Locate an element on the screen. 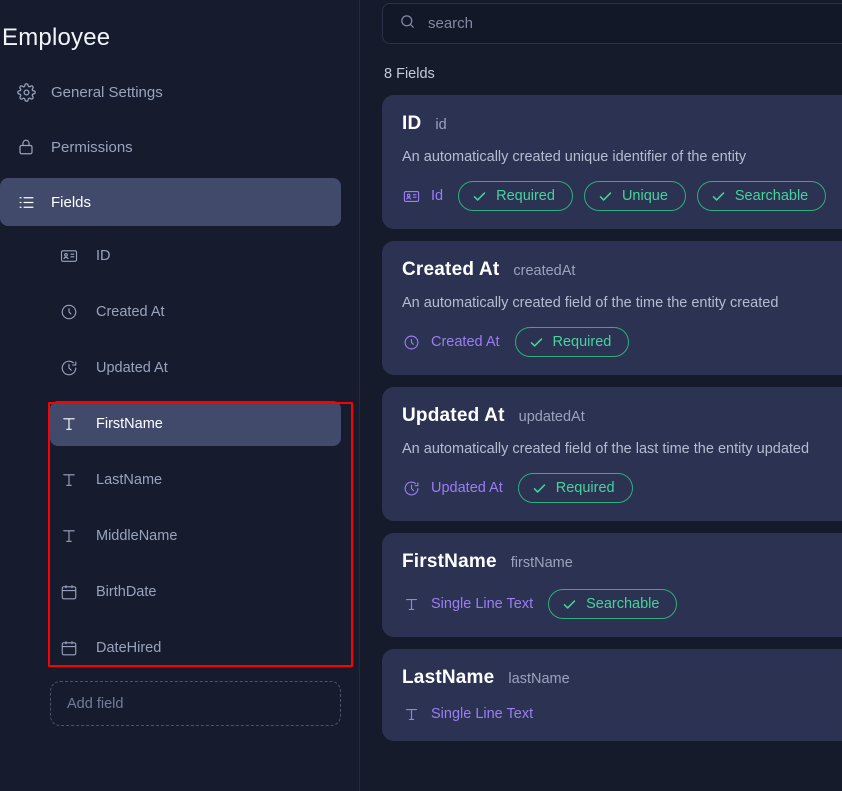  sidebar-item-permissions: Permissions is located at coordinates (170, 147).